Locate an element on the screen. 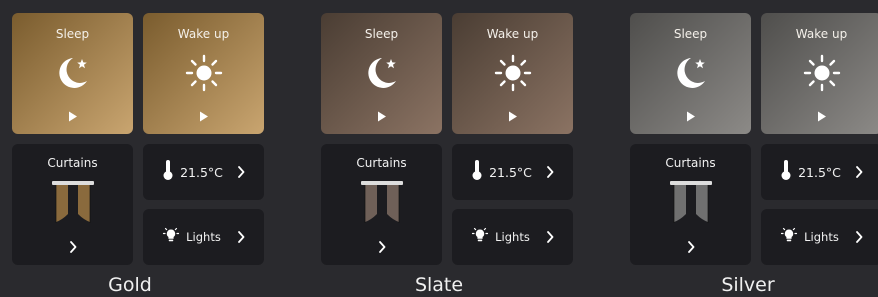 The height and width of the screenshot is (297, 878). theme-name: Slate is located at coordinates (439, 285).